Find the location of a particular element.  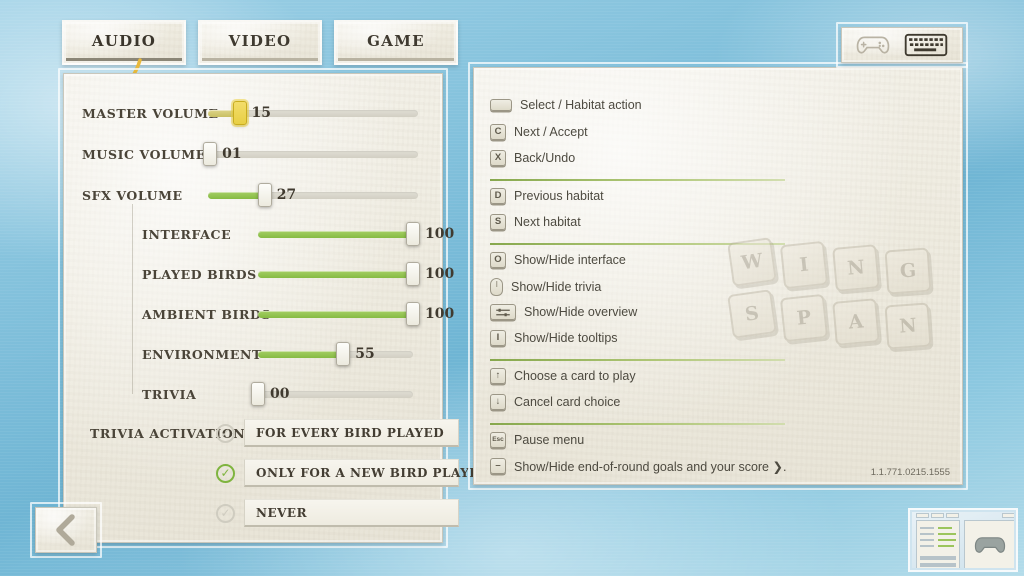

trivia-option: ✓ Only for a new bird played is located at coordinates (352, 473).